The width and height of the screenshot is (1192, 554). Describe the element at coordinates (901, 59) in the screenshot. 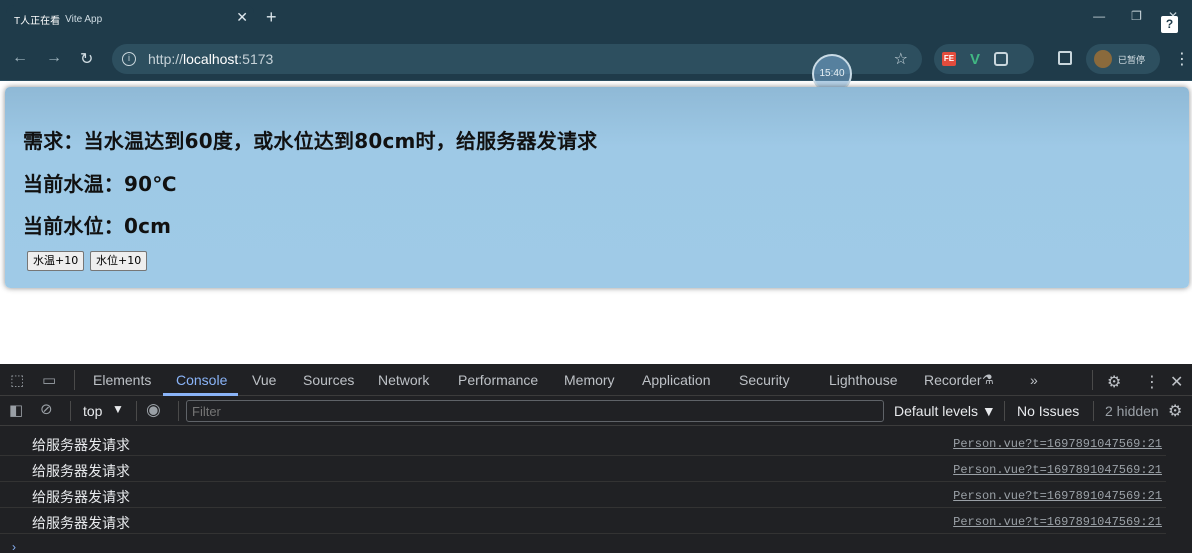

I see `bookmark-star-icon: ☆` at that location.